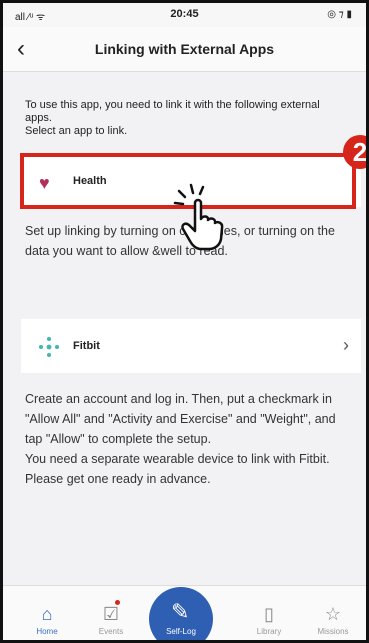  I want to click on chevron-right-icon: ›, so click(346, 345).